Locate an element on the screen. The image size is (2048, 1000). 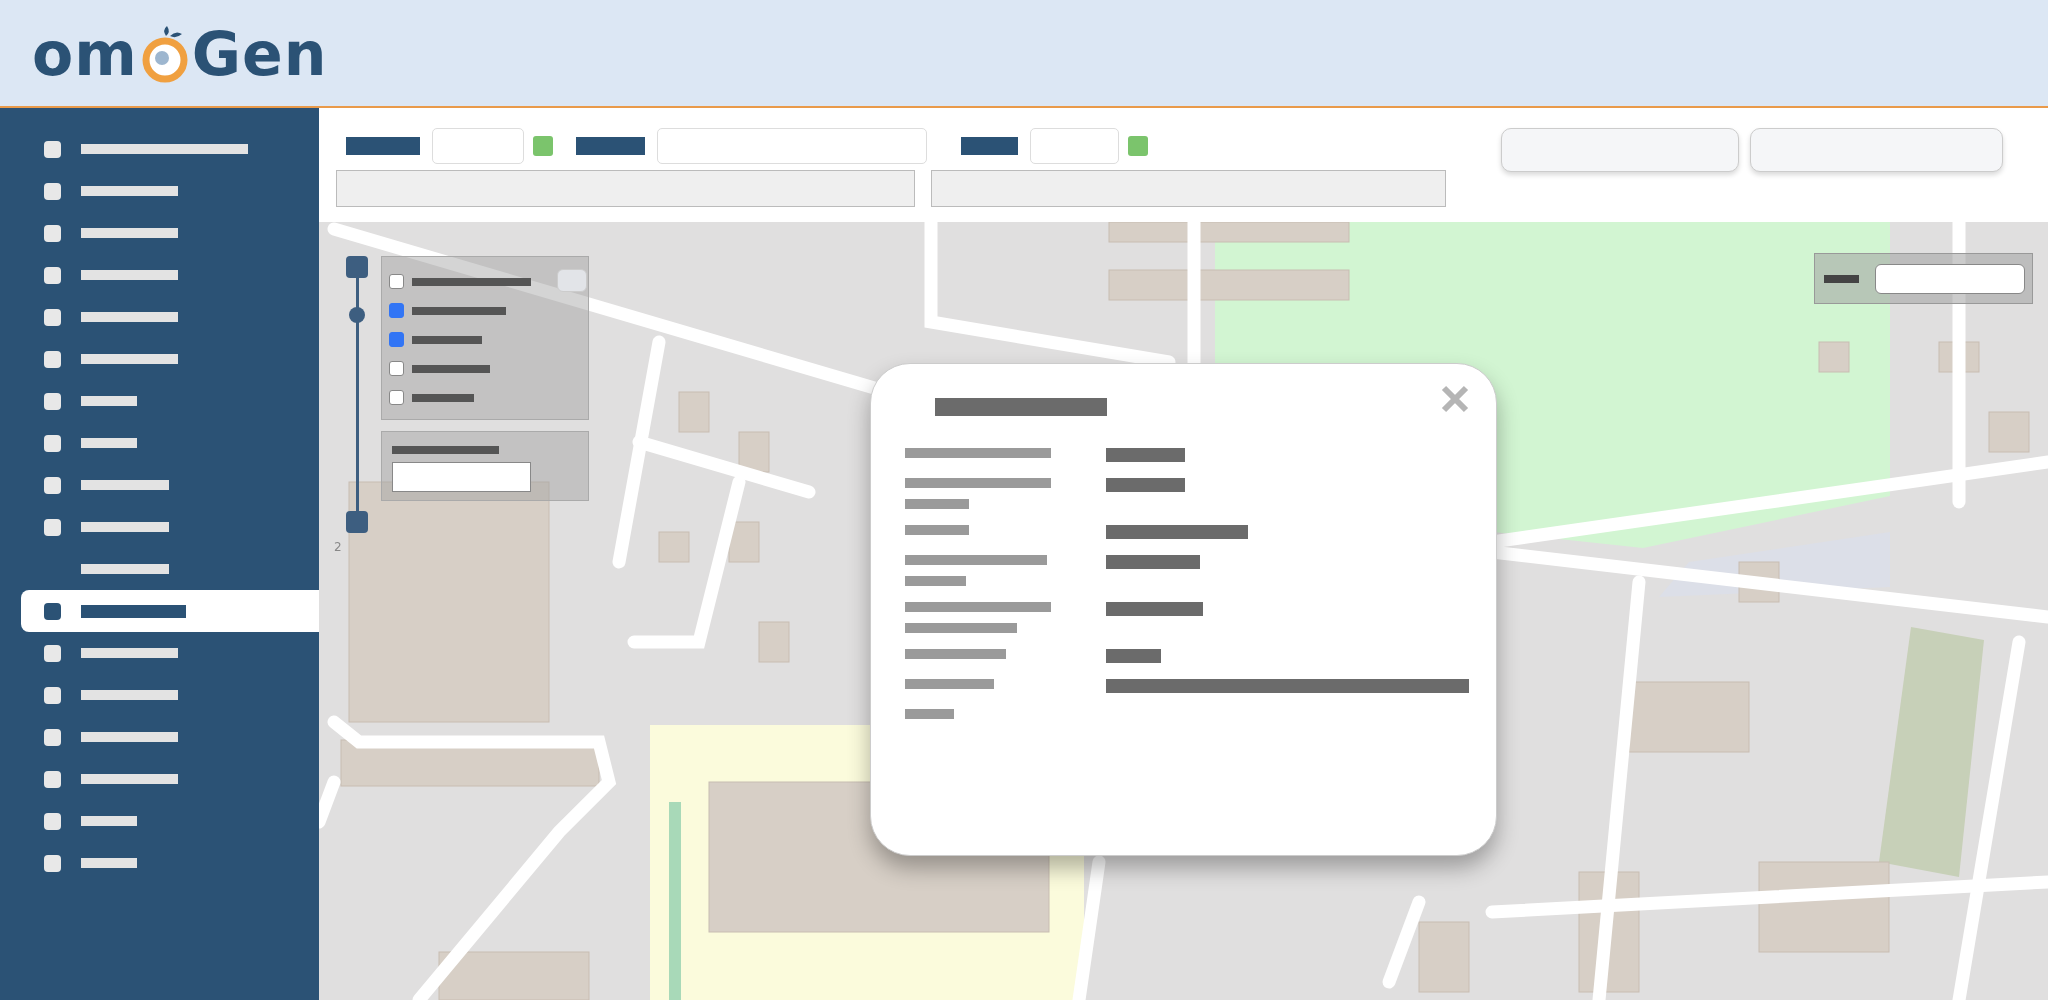
zoom-out-button is located at coordinates (357, 522).